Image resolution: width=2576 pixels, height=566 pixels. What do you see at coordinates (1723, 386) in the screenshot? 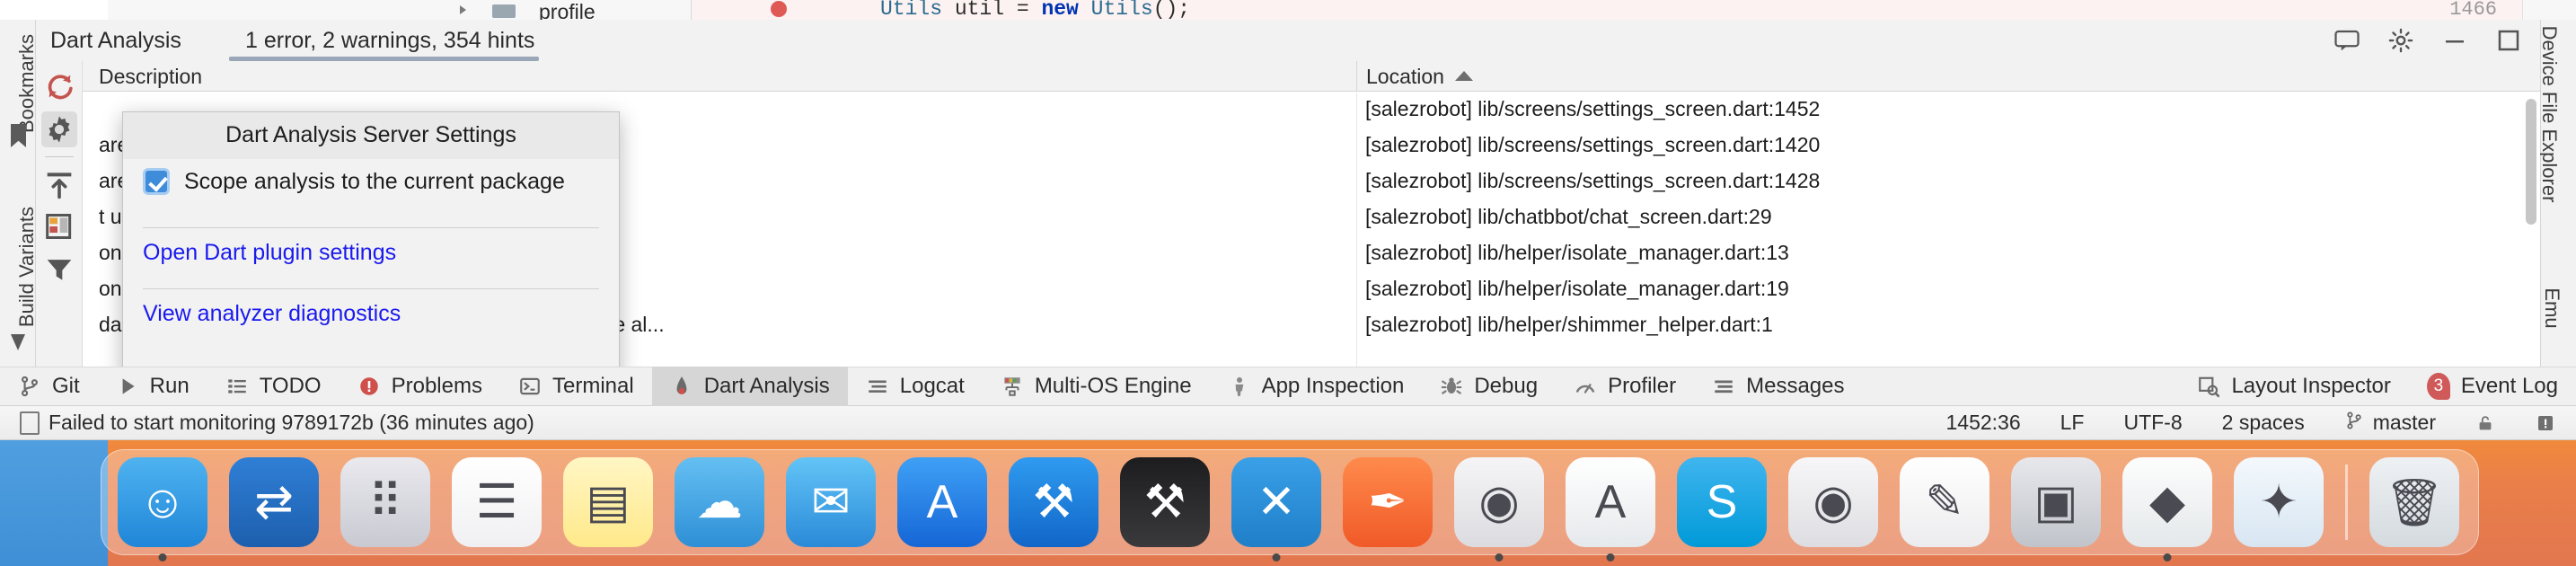
I see `messages-icon` at bounding box center [1723, 386].